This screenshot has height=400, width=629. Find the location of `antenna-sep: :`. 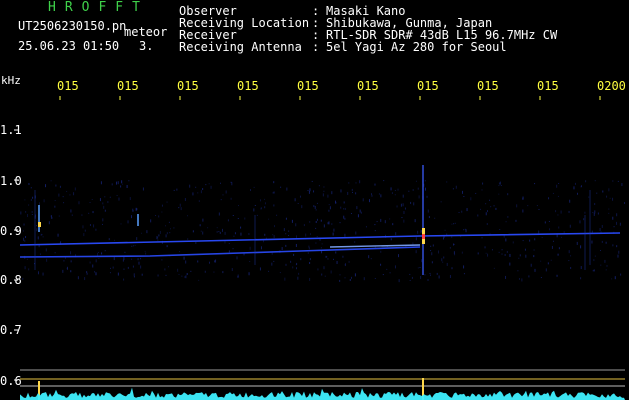

antenna-sep: : is located at coordinates (316, 47).